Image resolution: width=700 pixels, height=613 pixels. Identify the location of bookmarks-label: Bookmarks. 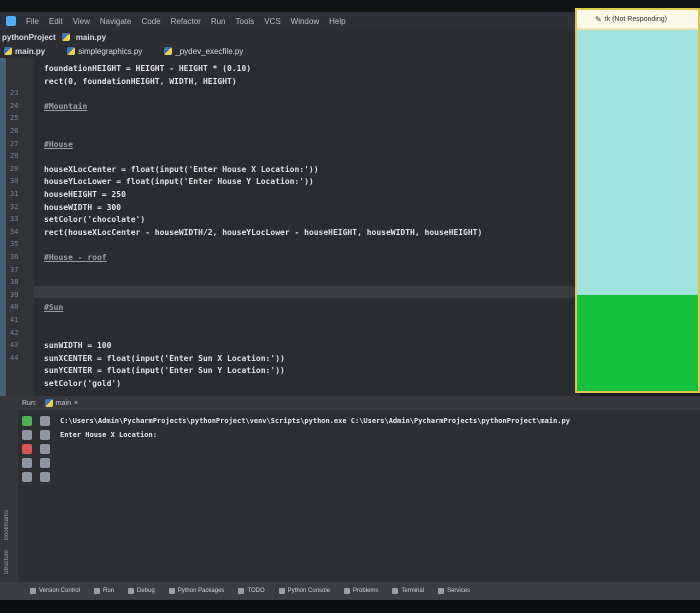
(7, 525).